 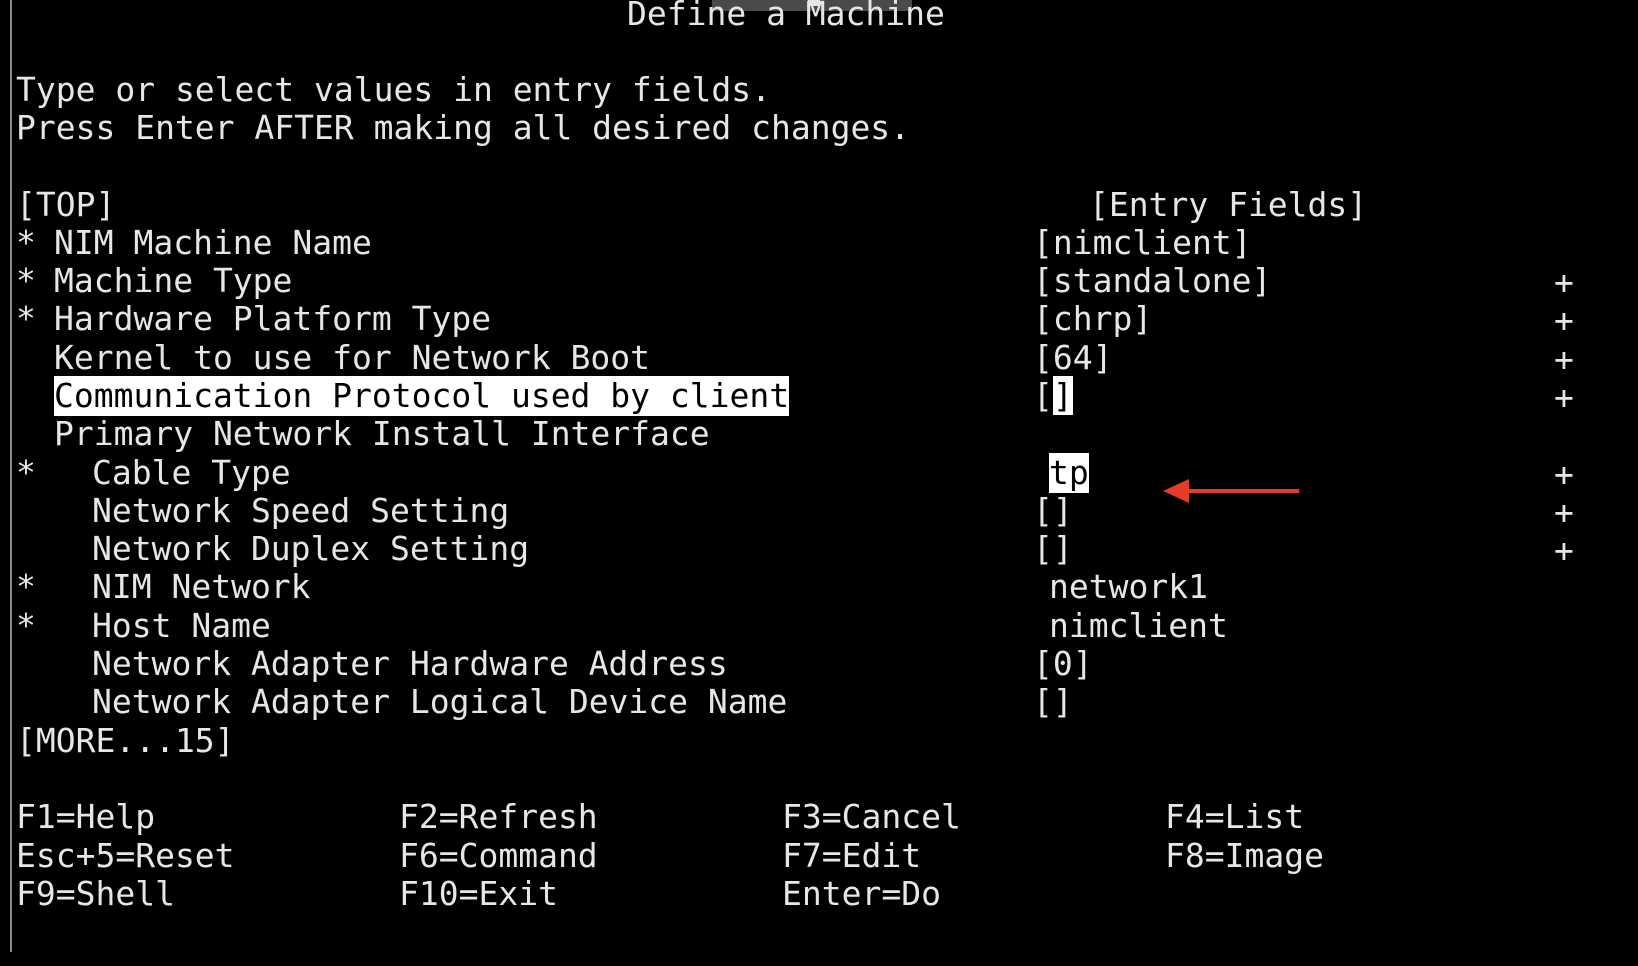 What do you see at coordinates (410, 663) in the screenshot?
I see `field-label-adapter-hardware-address: Network Adapter Hardware Address` at bounding box center [410, 663].